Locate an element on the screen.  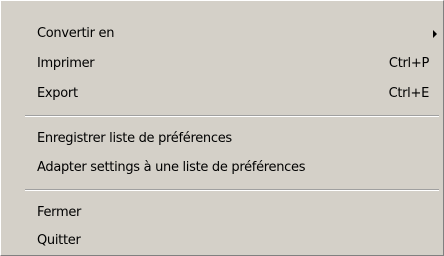
menu-item-label: Imprimer is located at coordinates (66, 63).